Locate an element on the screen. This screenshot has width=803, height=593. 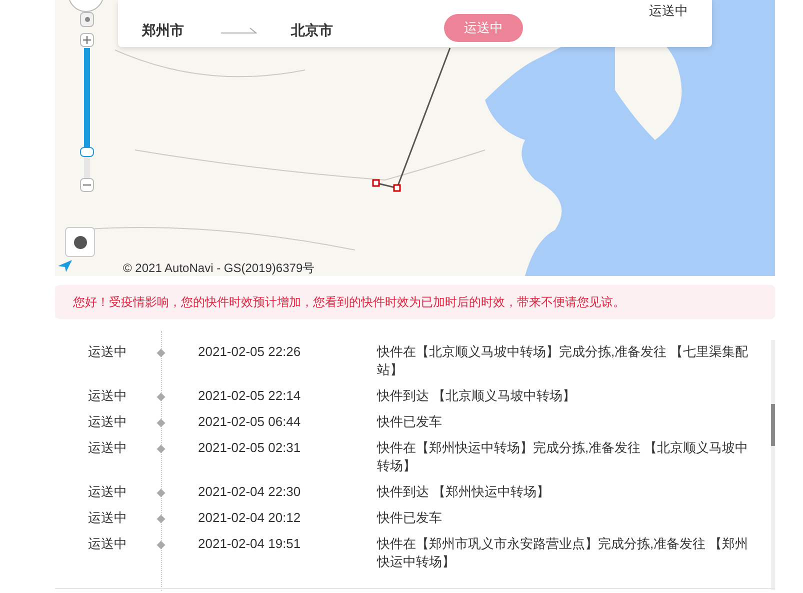
event-time: 2021-02-04 20:12 is located at coordinates (250, 518).